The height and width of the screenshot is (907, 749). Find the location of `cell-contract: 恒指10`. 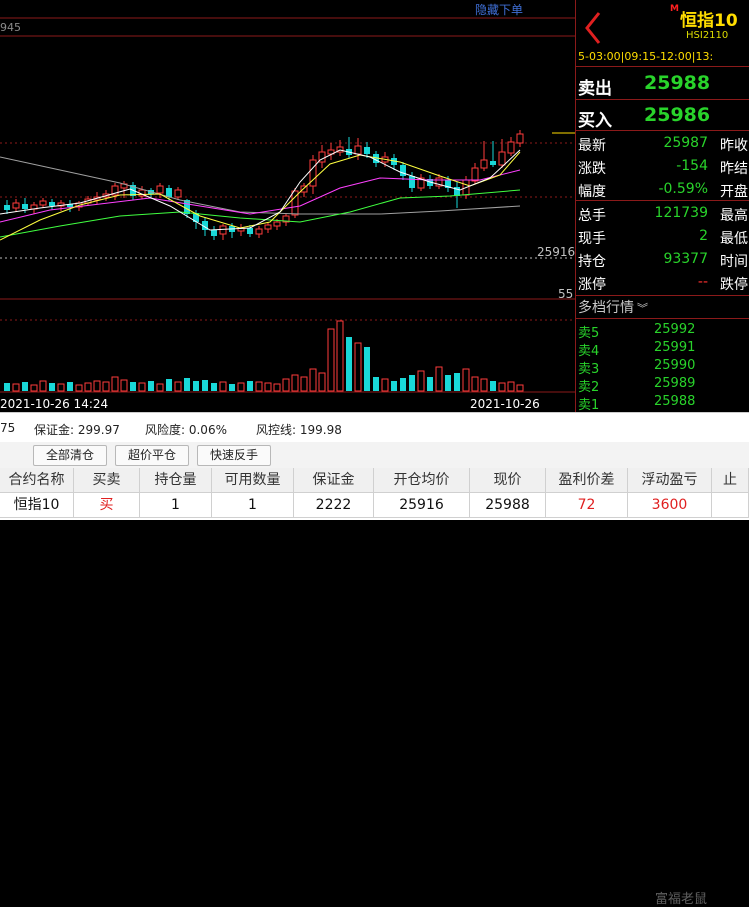

cell-contract: 恒指10 is located at coordinates (37, 505).